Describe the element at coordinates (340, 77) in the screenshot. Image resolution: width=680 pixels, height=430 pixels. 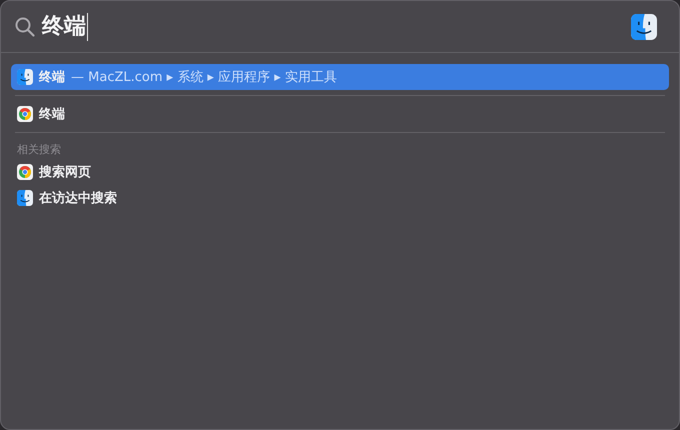
I see `result-item: 终端 — MacZL.com ▸ 系统 ▸ 应用程序 ▸ 实用工具` at that location.